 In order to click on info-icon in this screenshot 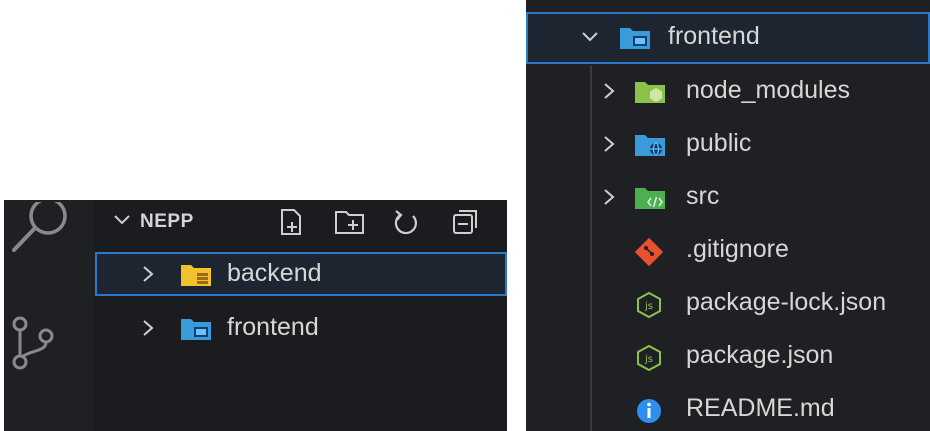, I will do `click(649, 413)`.